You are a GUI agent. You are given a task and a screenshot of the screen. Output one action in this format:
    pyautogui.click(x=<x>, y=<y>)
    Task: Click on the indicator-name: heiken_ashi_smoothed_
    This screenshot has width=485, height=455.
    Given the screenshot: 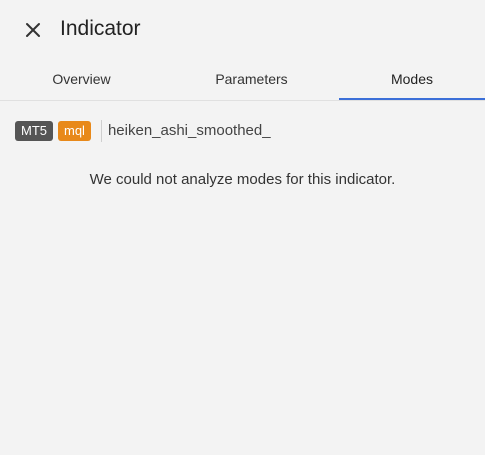 What is the action you would take?
    pyautogui.click(x=189, y=130)
    